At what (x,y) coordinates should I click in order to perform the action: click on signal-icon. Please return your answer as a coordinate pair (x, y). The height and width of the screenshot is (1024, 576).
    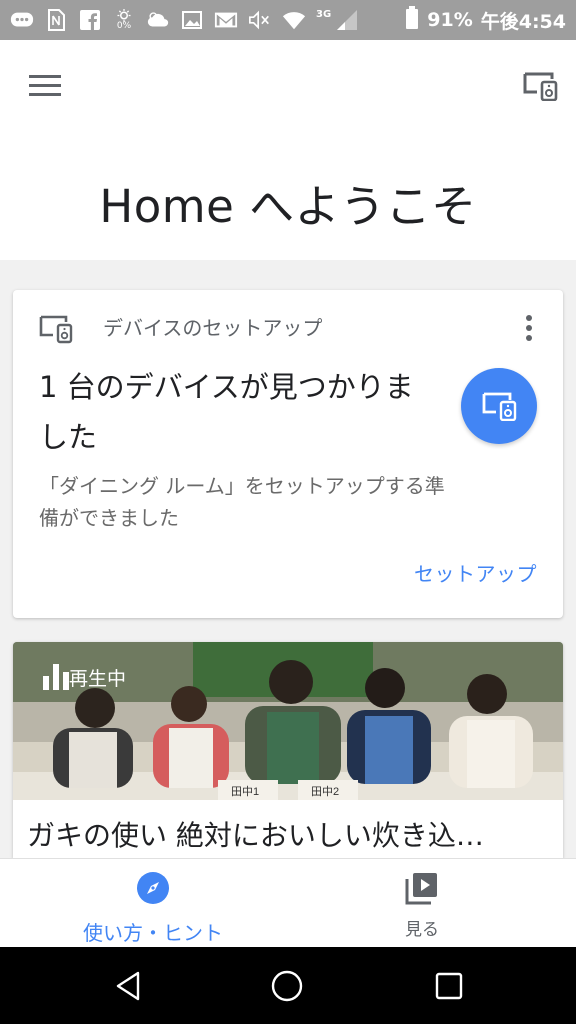
    Looking at the image, I should click on (347, 20).